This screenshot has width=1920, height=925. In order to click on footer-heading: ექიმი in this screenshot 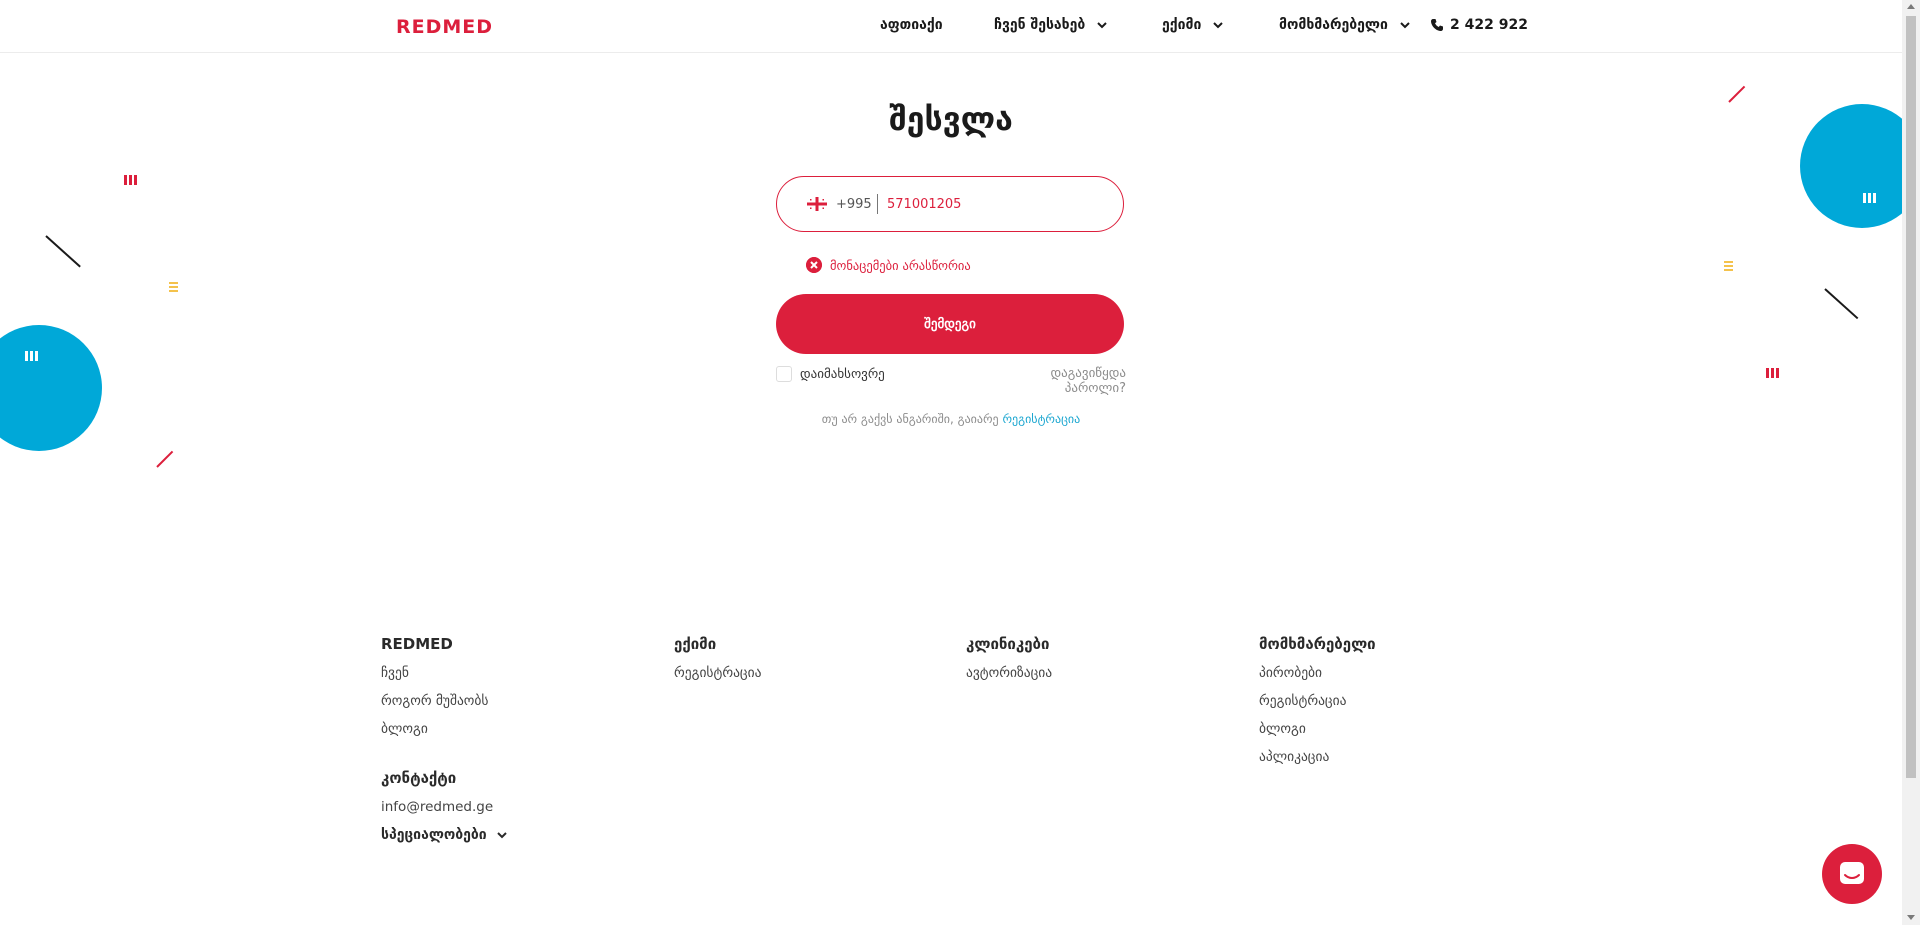, I will do `click(695, 644)`.